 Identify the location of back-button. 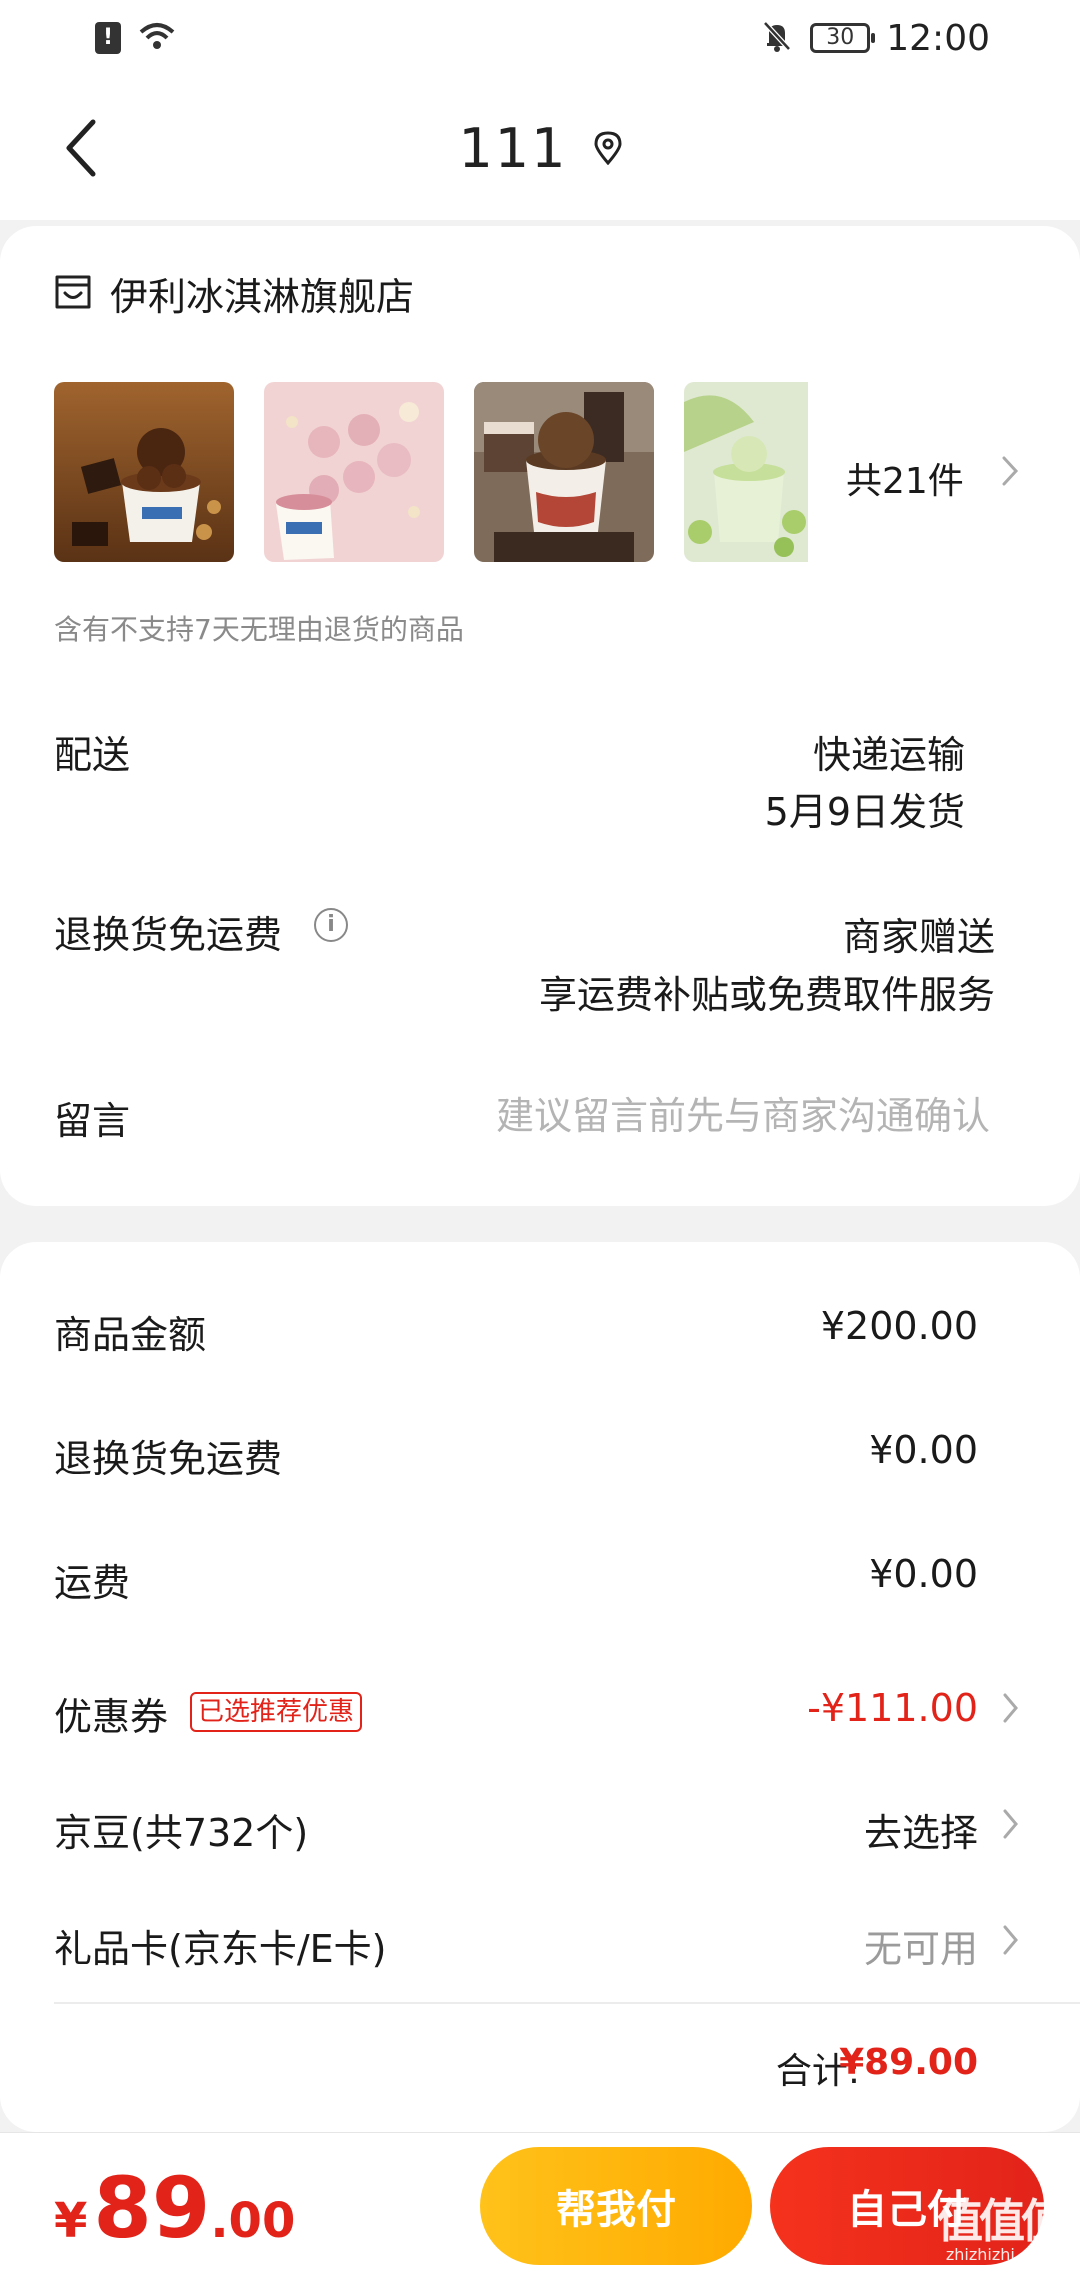
(80, 148).